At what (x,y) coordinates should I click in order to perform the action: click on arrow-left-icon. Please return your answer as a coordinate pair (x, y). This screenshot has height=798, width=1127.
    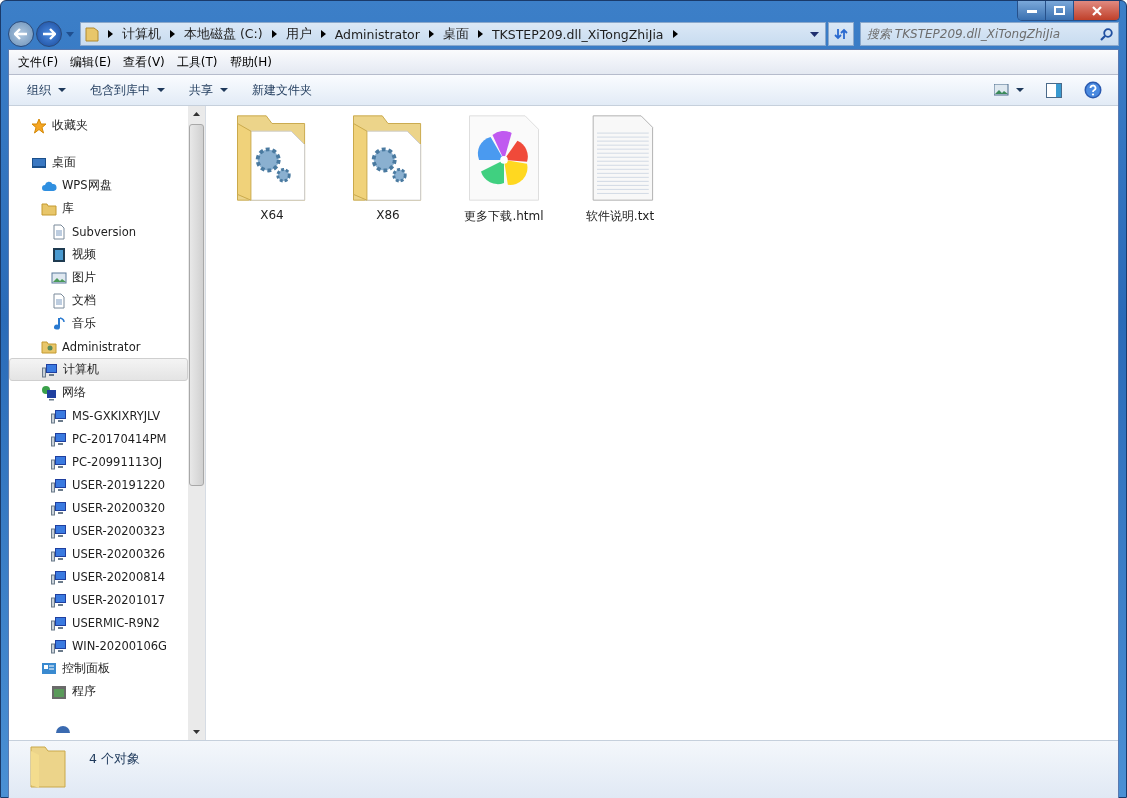
    Looking at the image, I should click on (21, 34).